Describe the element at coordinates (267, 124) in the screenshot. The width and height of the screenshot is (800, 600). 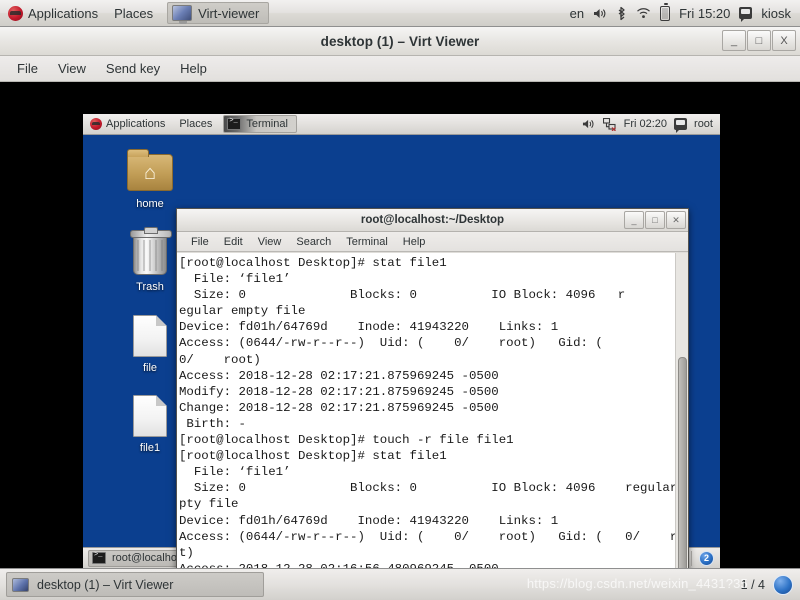
I see `guest-task-label: Terminal` at that location.